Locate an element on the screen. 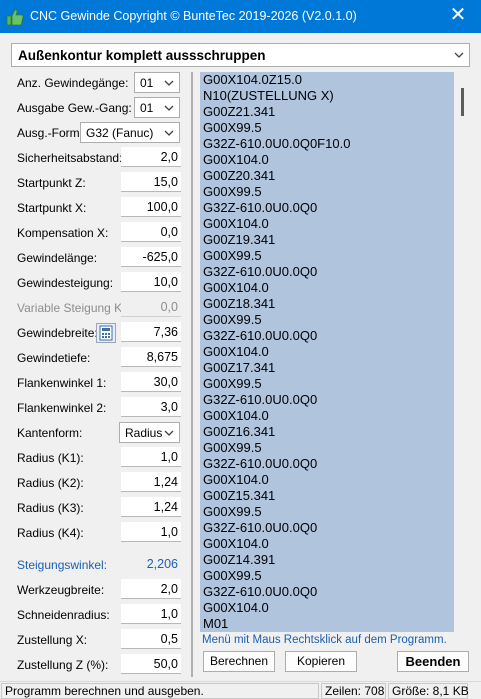 This screenshot has height=699, width=481. safety-distance-input: 2,0 is located at coordinates (151, 157).